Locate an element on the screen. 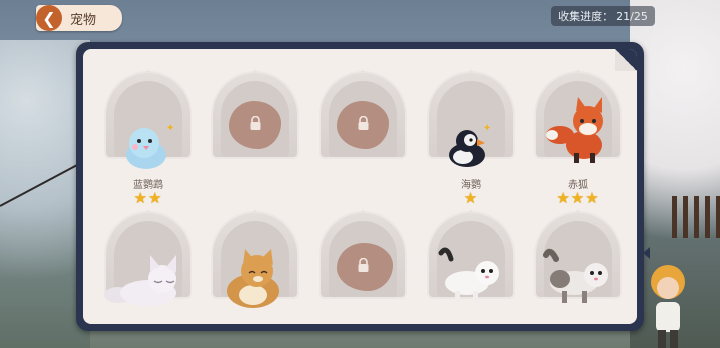  panel-side-arrow-icon is located at coordinates (646, 253).